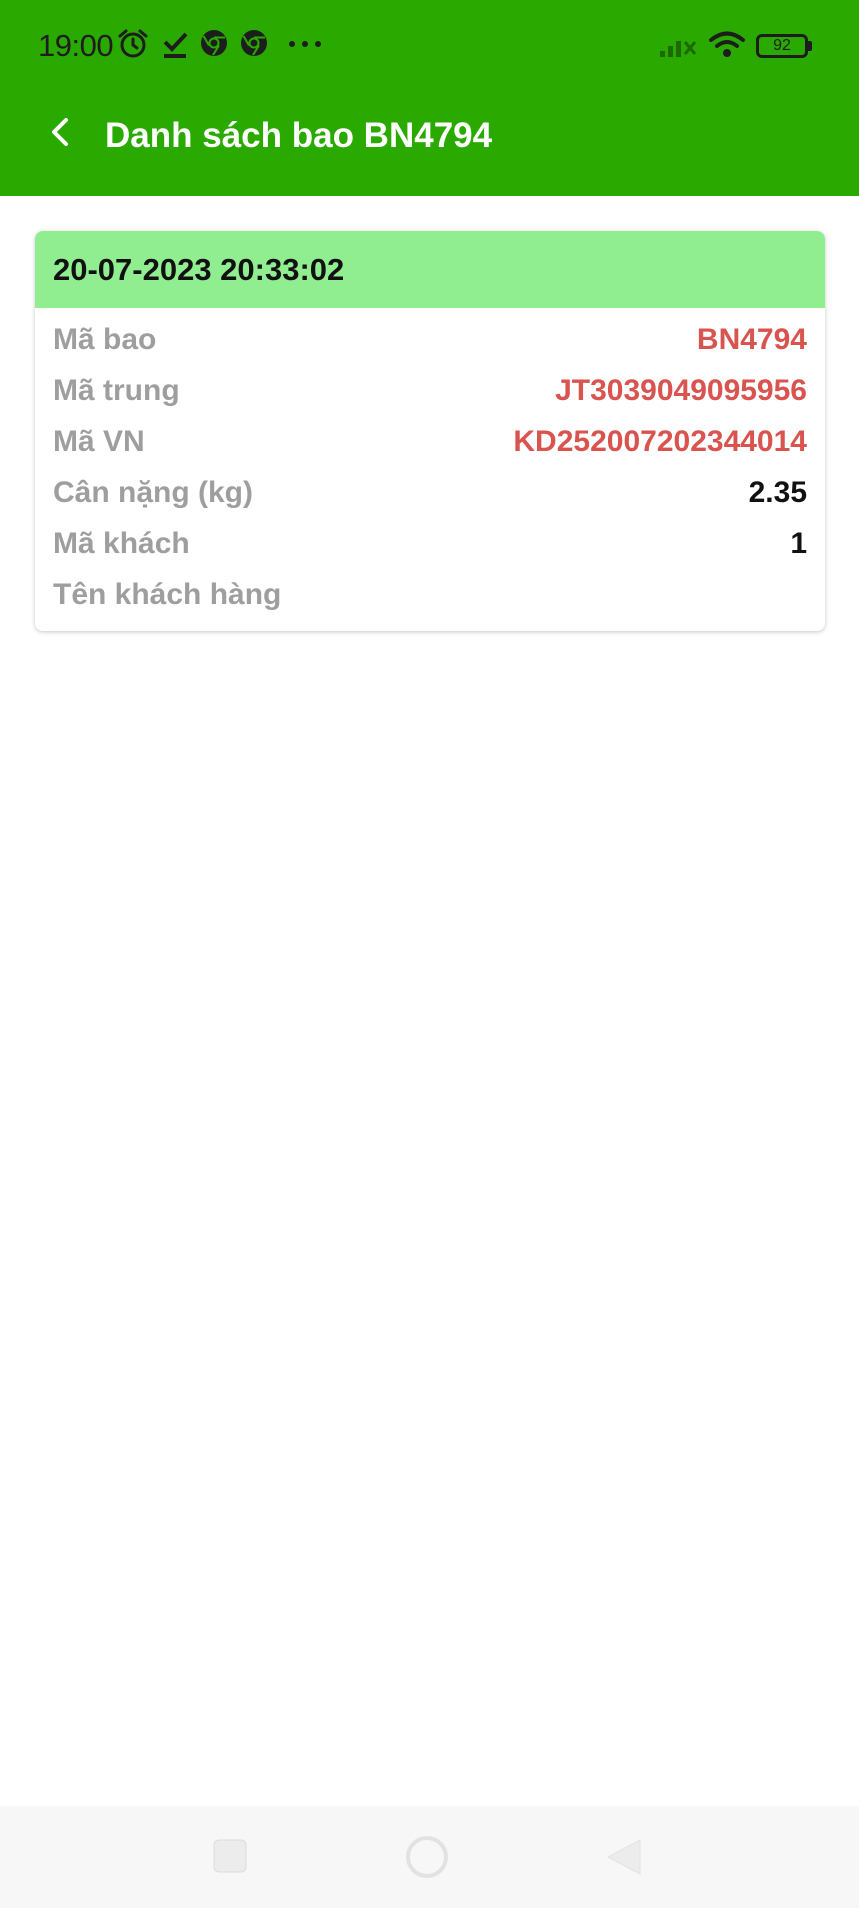  I want to click on row-label: Mã khách, so click(121, 543).